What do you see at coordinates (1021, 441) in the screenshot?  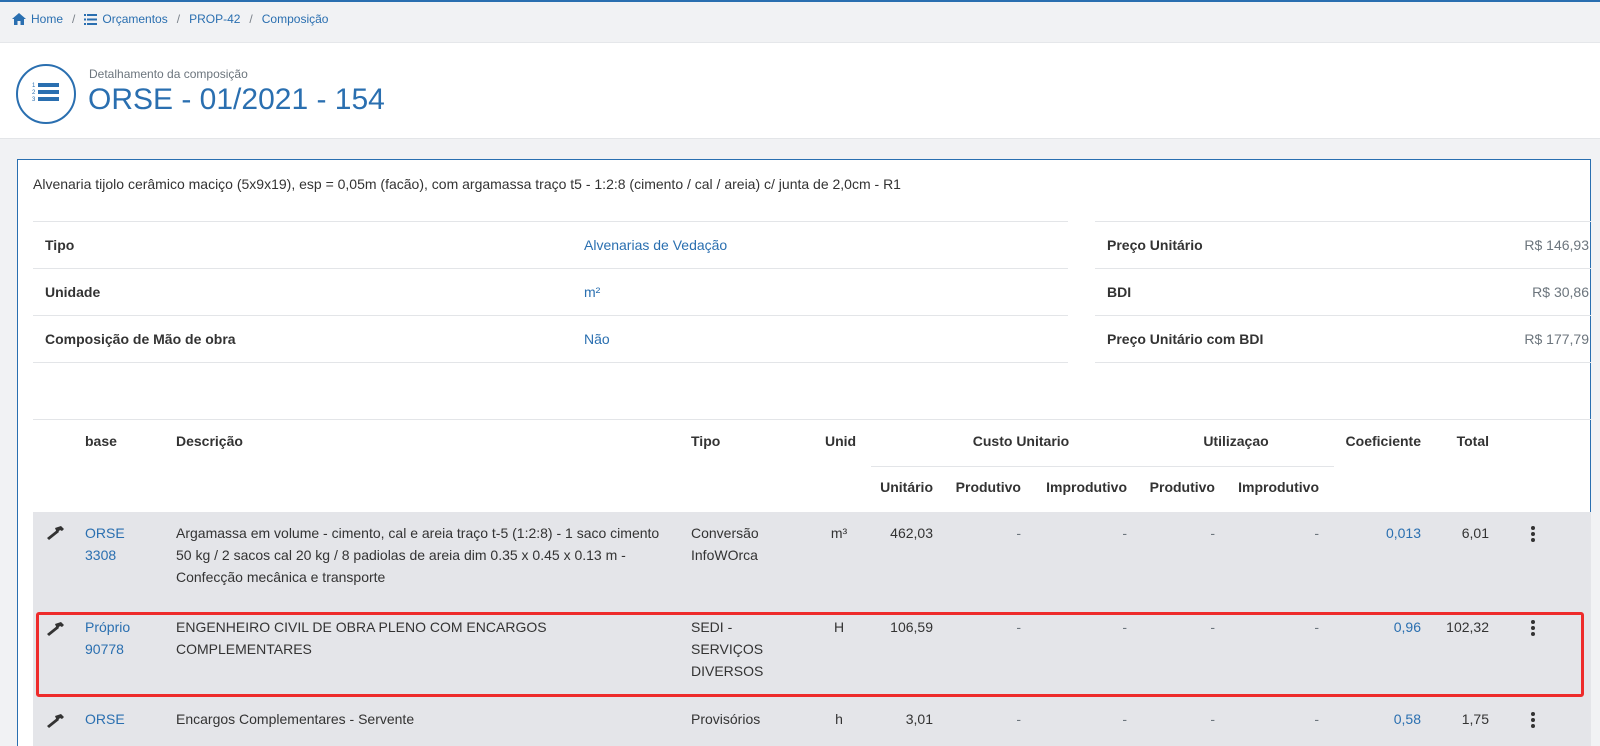 I see `header-custo-unitario: Custo Unitario` at bounding box center [1021, 441].